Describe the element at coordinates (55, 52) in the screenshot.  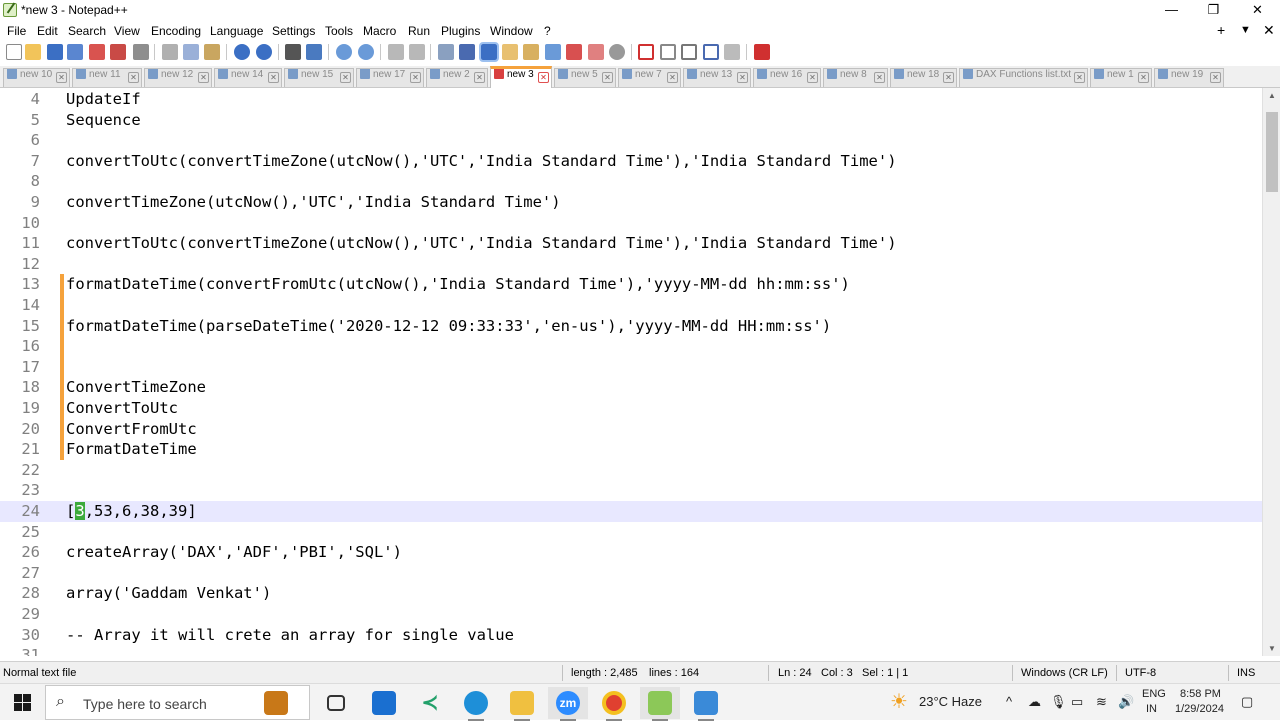
I see `save-icon` at that location.